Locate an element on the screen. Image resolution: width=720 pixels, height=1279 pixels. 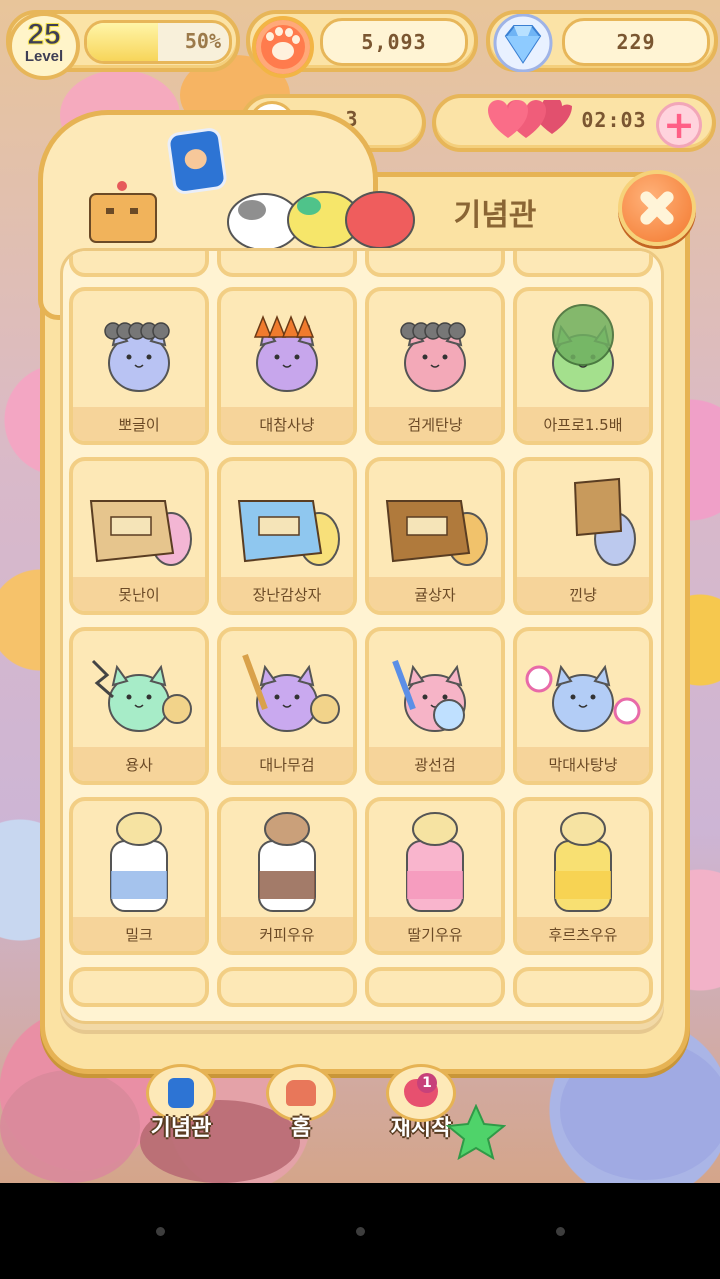
collection-card-label: 못난이 is located at coordinates (139, 594).